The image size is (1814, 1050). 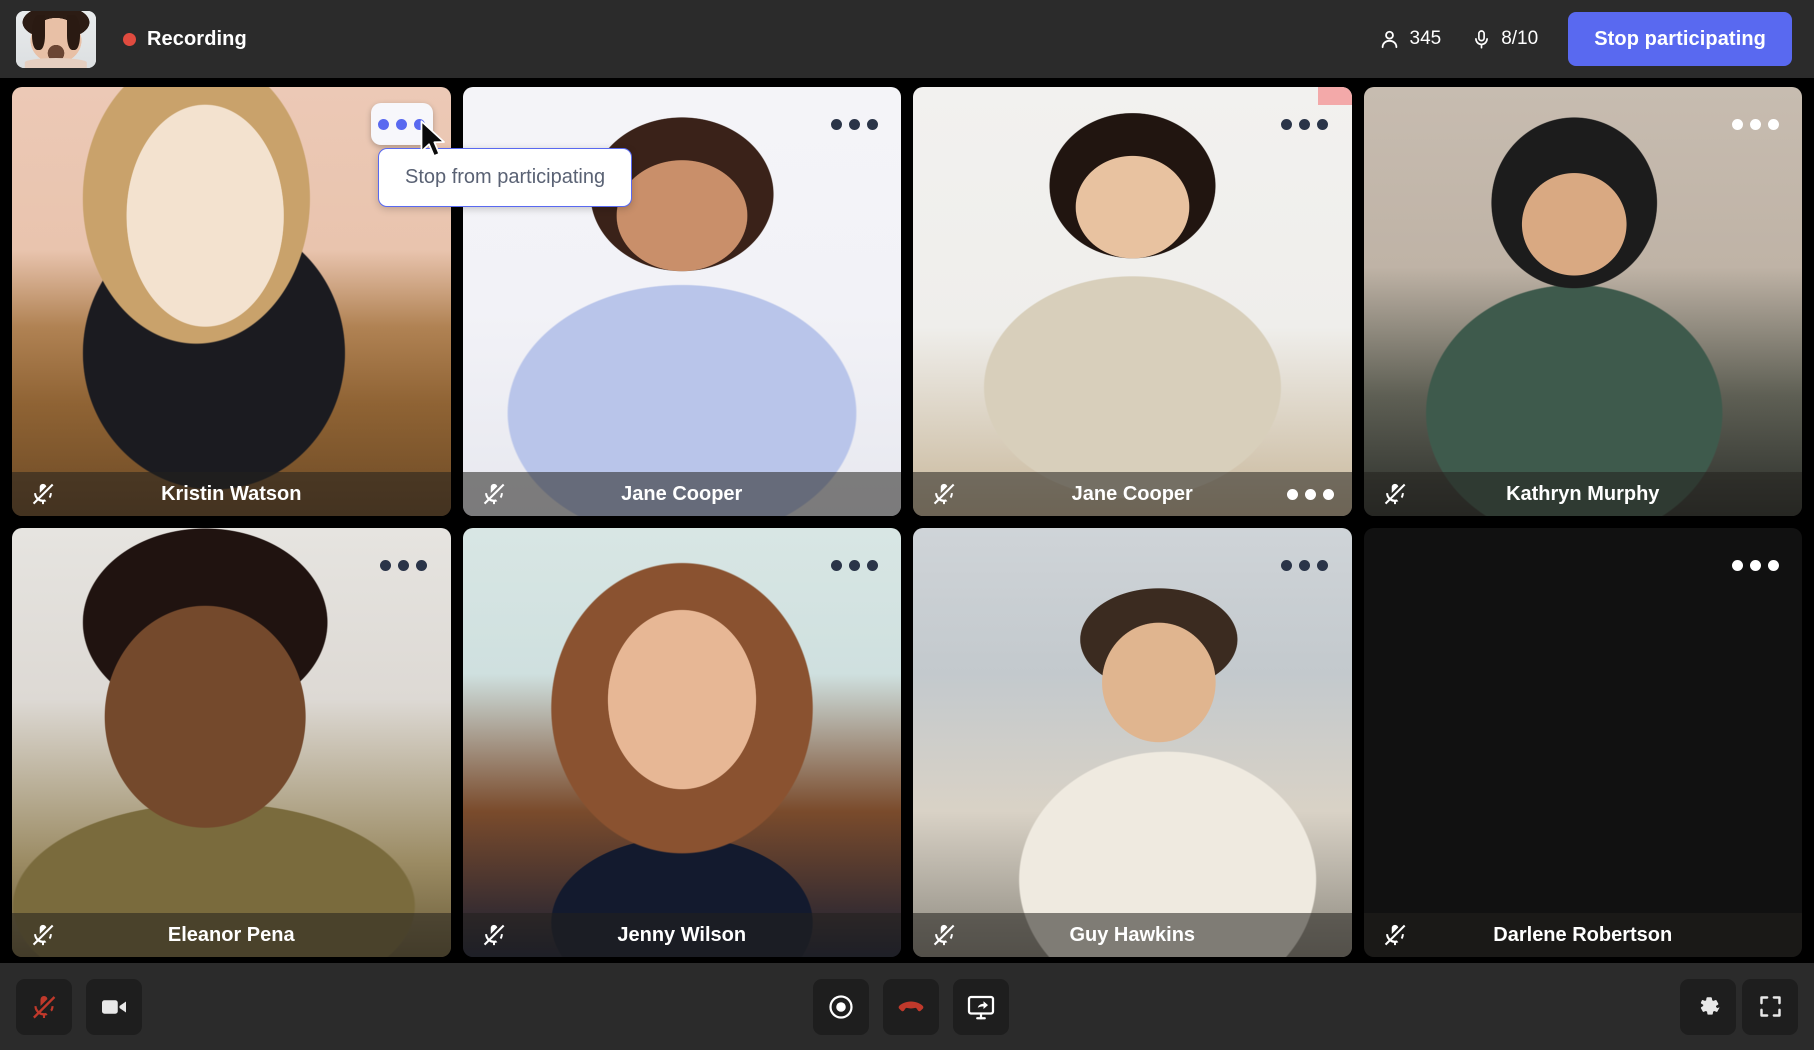 I want to click on recording-dot-icon, so click(x=129, y=39).